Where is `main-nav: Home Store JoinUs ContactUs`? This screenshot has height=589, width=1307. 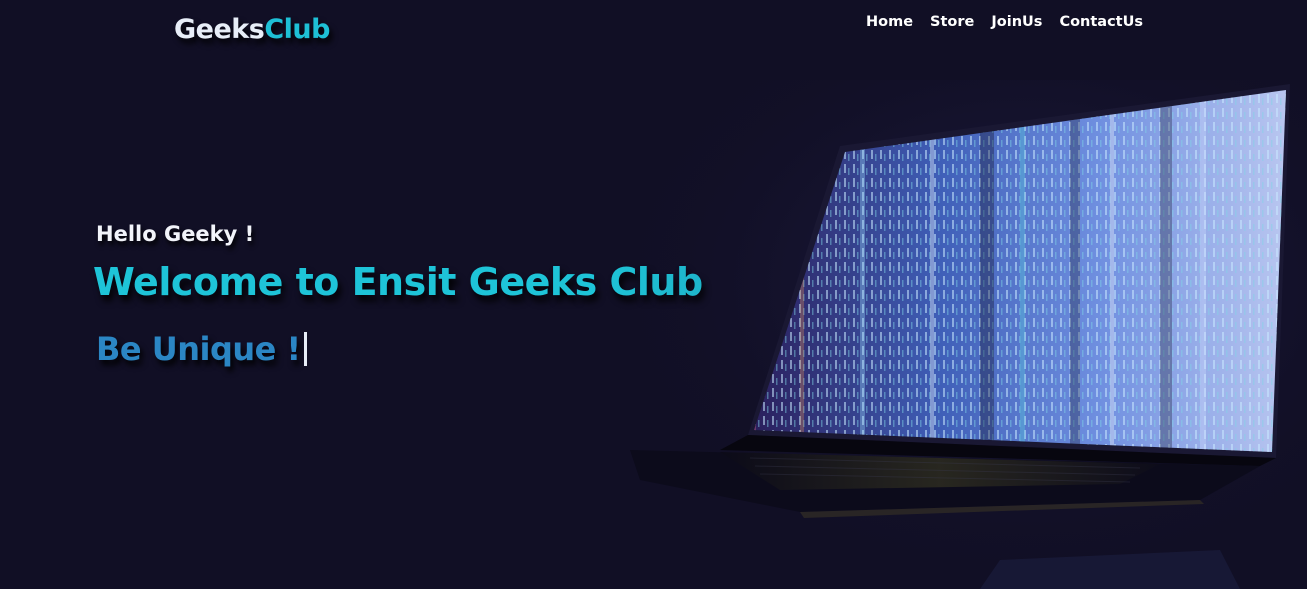
main-nav: Home Store JoinUs ContactUs is located at coordinates (1004, 22).